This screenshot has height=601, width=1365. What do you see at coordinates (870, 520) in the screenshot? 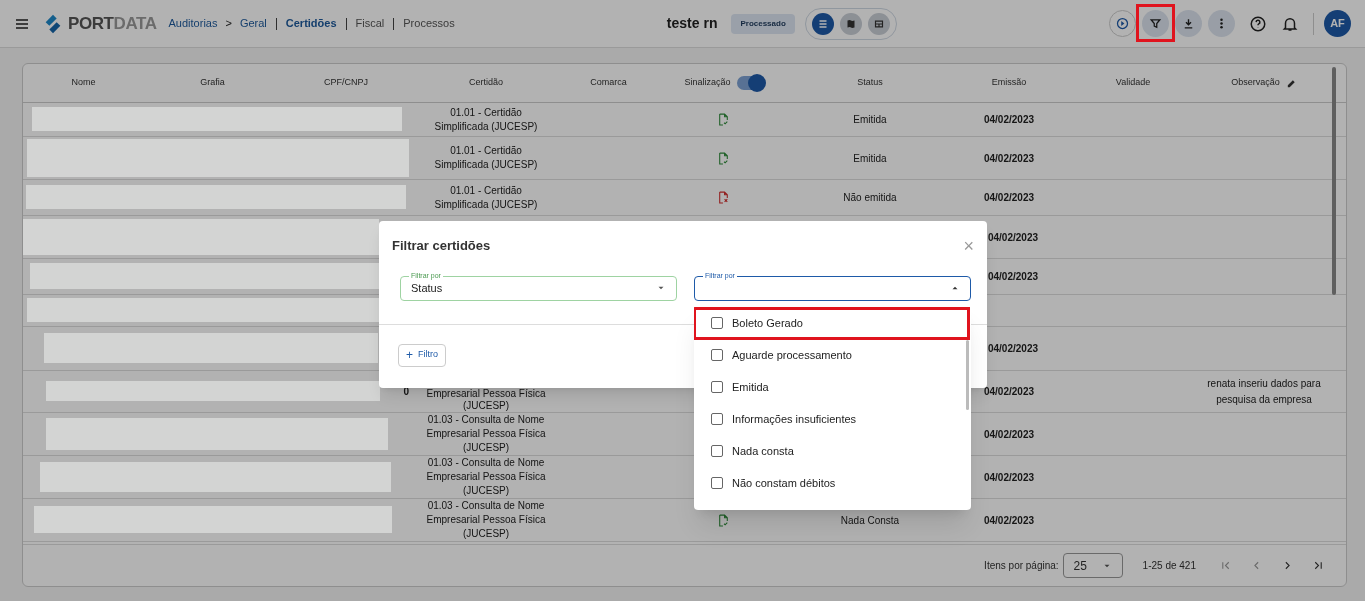
I see `table-cell-text: Nada Consta` at bounding box center [870, 520].